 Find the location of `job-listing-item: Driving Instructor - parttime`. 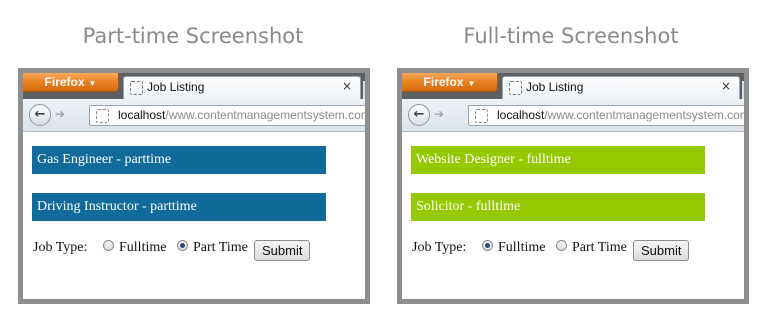

job-listing-item: Driving Instructor - parttime is located at coordinates (179, 207).